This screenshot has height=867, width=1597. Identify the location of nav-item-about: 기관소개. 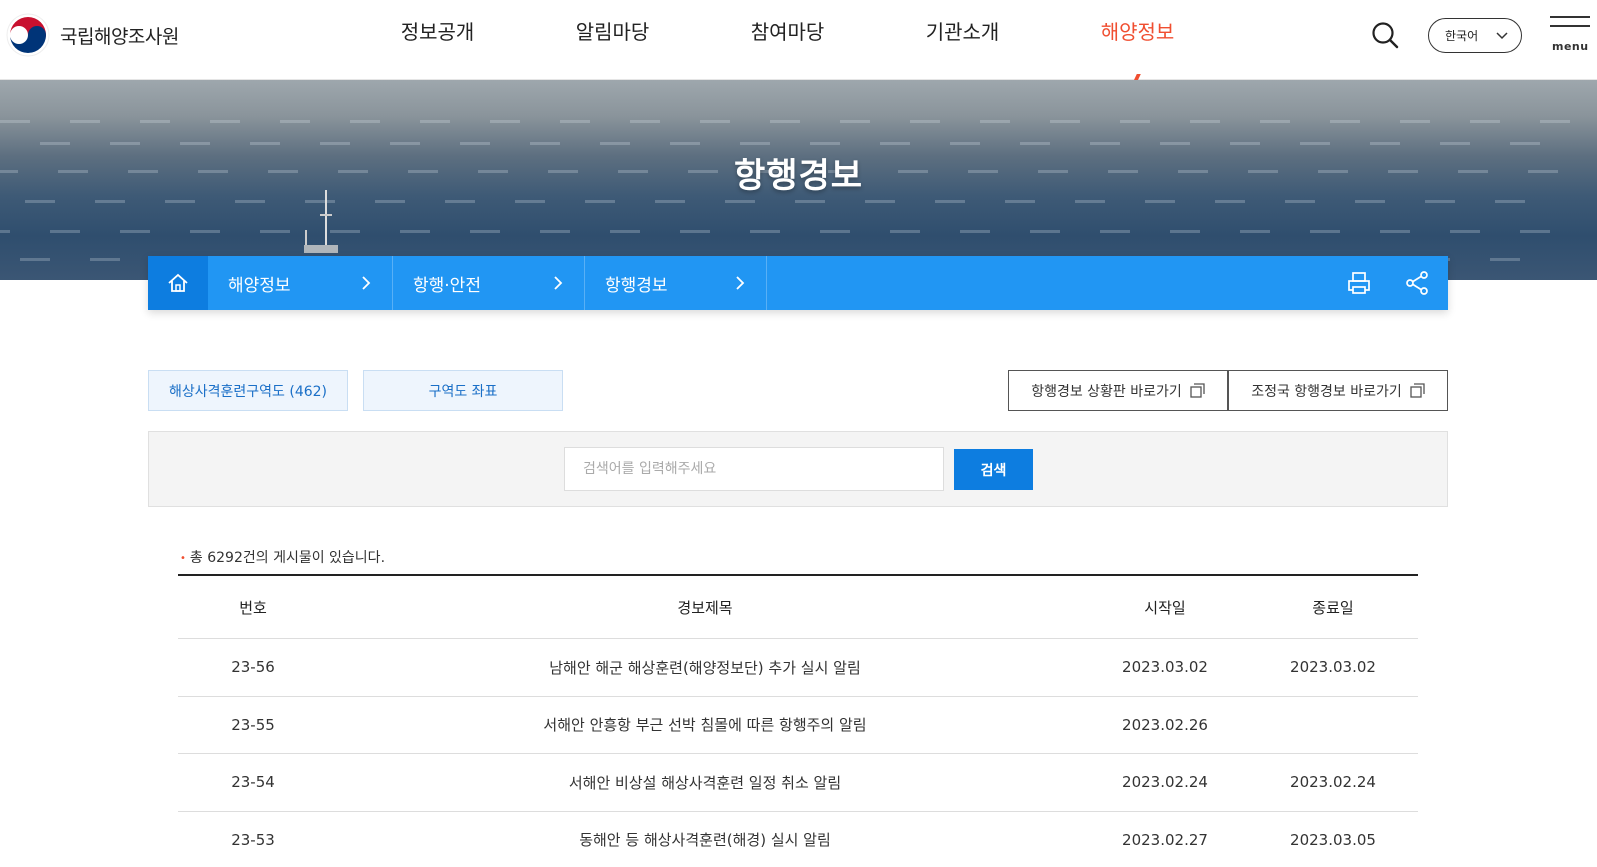
(962, 30).